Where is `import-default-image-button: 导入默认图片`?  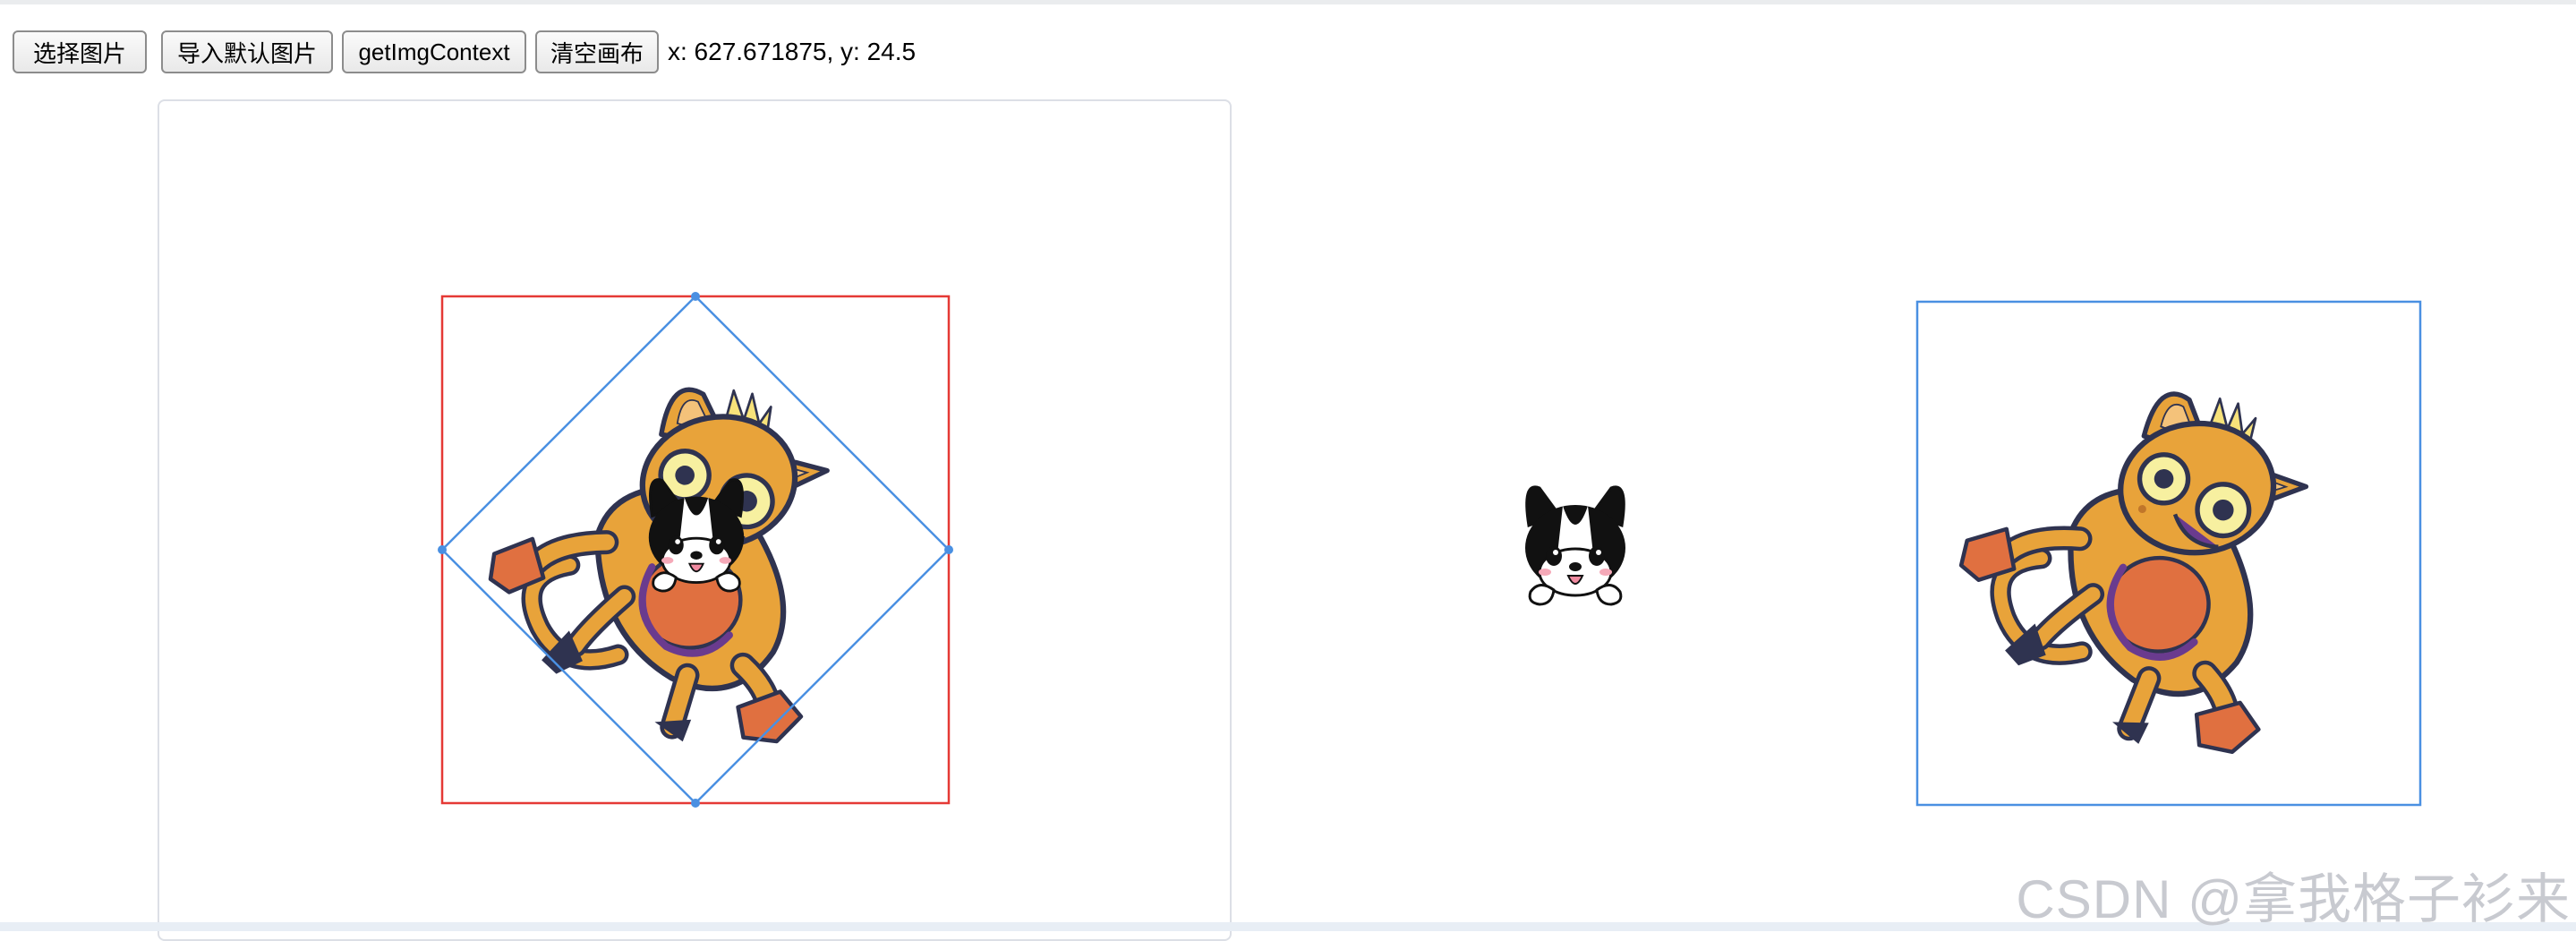 import-default-image-button: 导入默认图片 is located at coordinates (247, 51).